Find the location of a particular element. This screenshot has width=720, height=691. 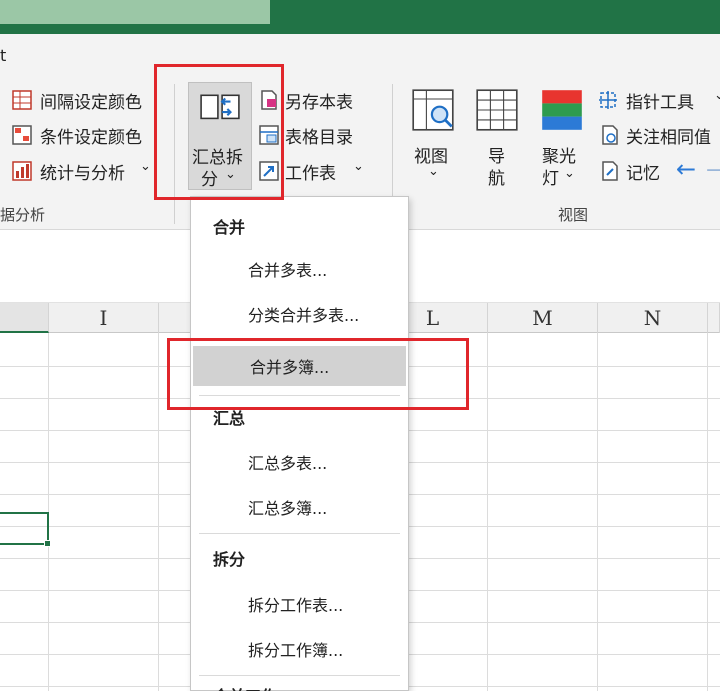

column-header-partial is located at coordinates (714, 318).